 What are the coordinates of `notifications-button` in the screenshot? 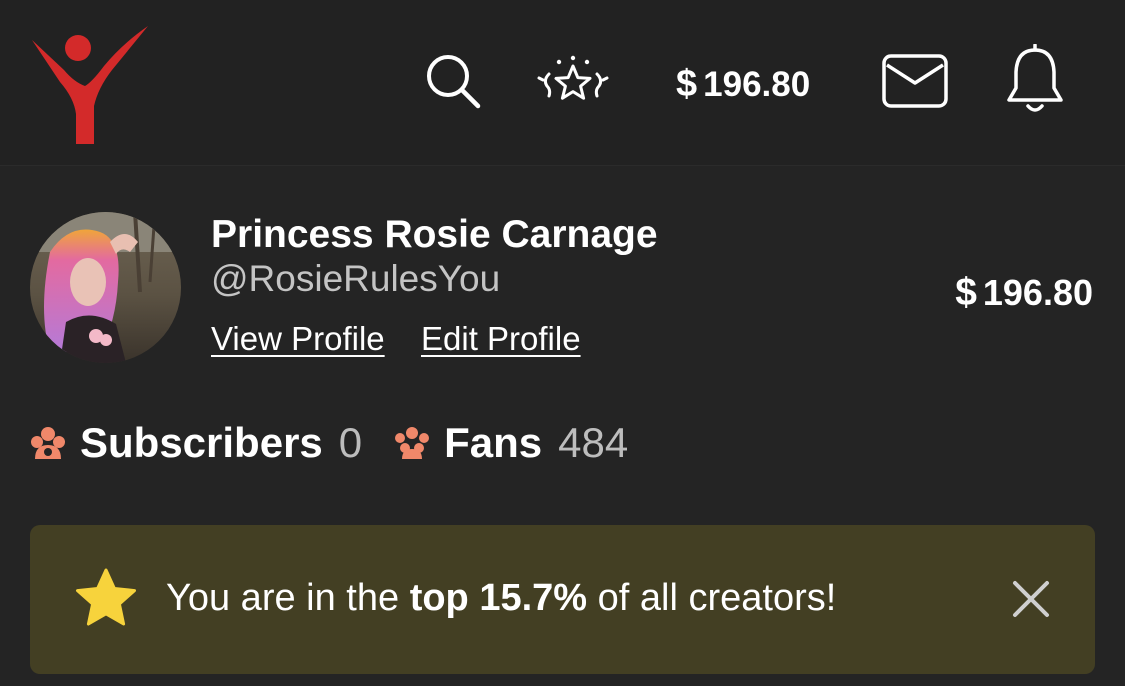 It's located at (1035, 81).